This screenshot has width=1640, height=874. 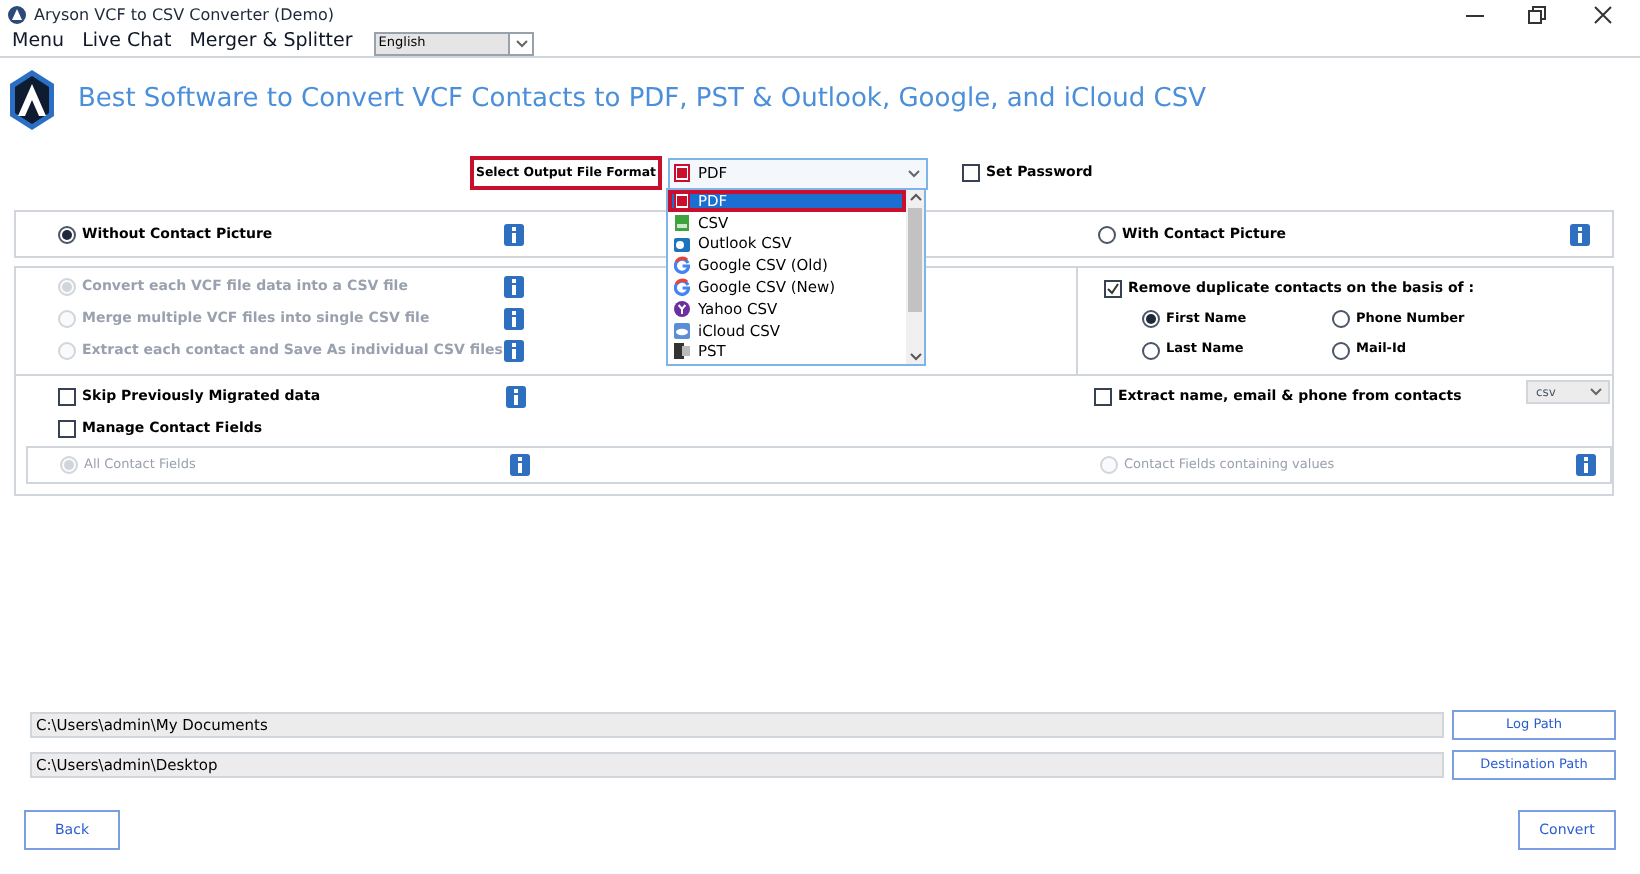 I want to click on menu-item: Merger & Splitter, so click(x=271, y=43).